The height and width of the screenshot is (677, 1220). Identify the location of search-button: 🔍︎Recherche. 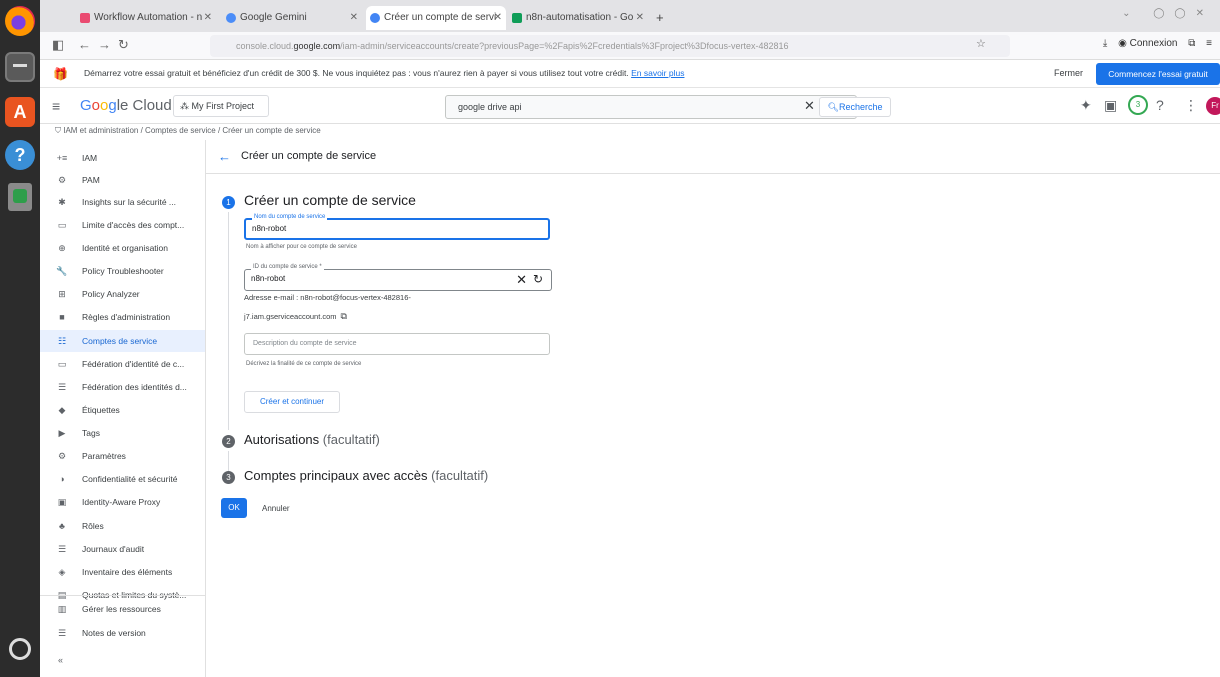
(855, 107).